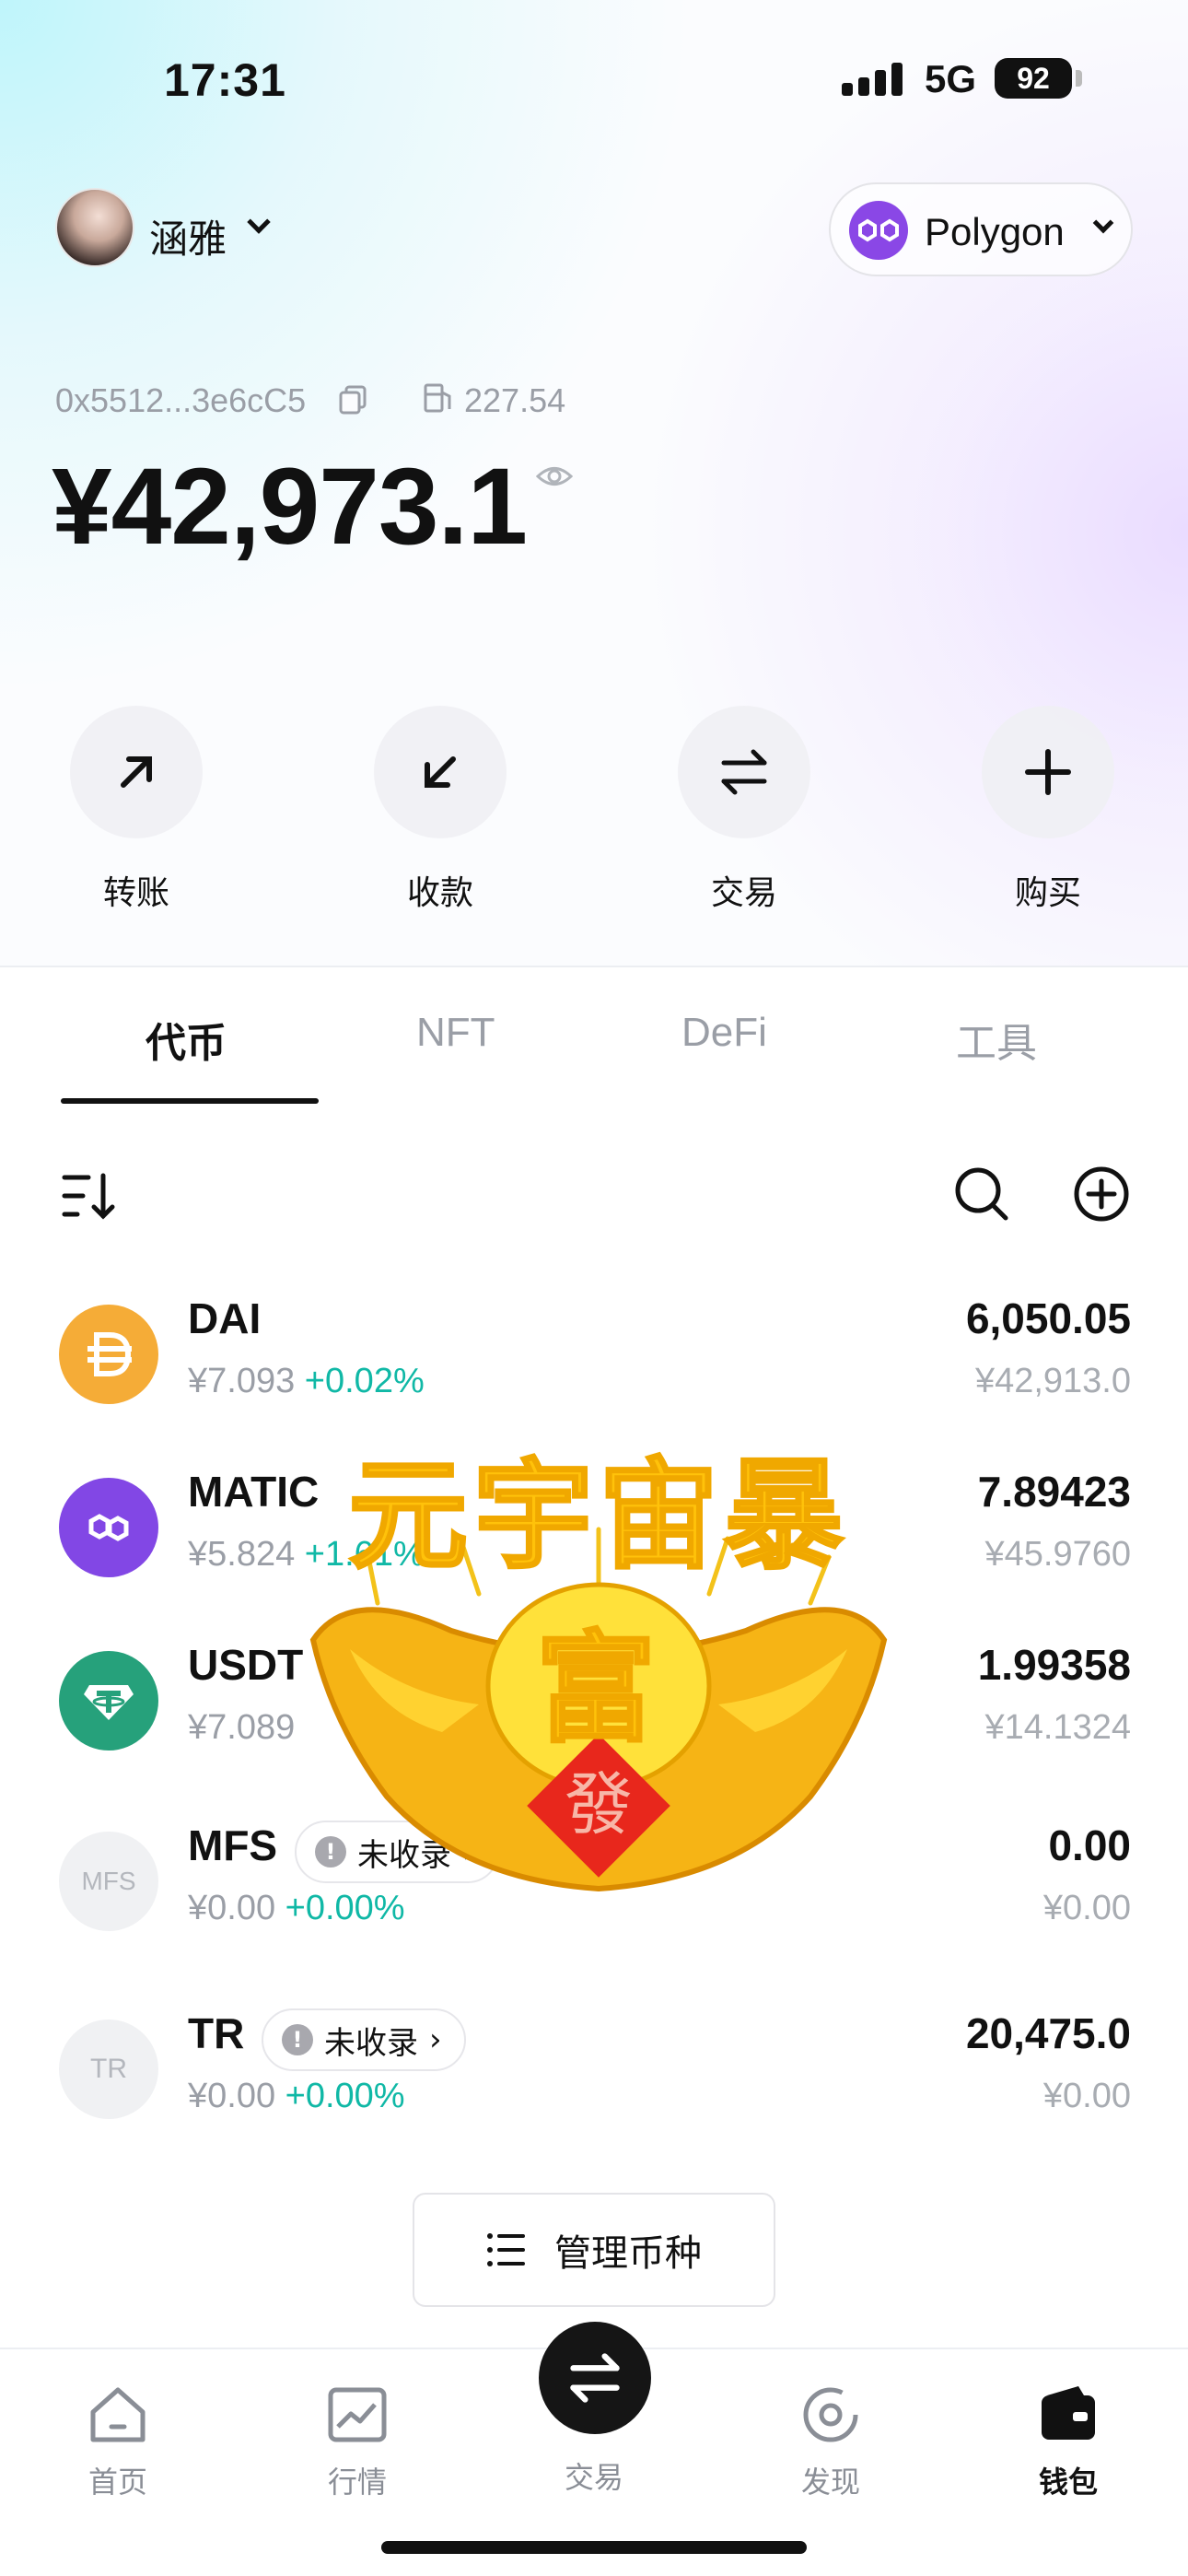 The image size is (1188, 2576). Describe the element at coordinates (242, 1381) in the screenshot. I see `price-value: ¥7.093` at that location.